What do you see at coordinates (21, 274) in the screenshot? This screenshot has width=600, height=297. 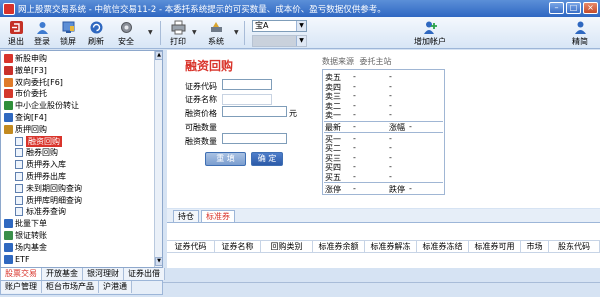 I see `tab-stock-trade: 股票交易` at bounding box center [21, 274].